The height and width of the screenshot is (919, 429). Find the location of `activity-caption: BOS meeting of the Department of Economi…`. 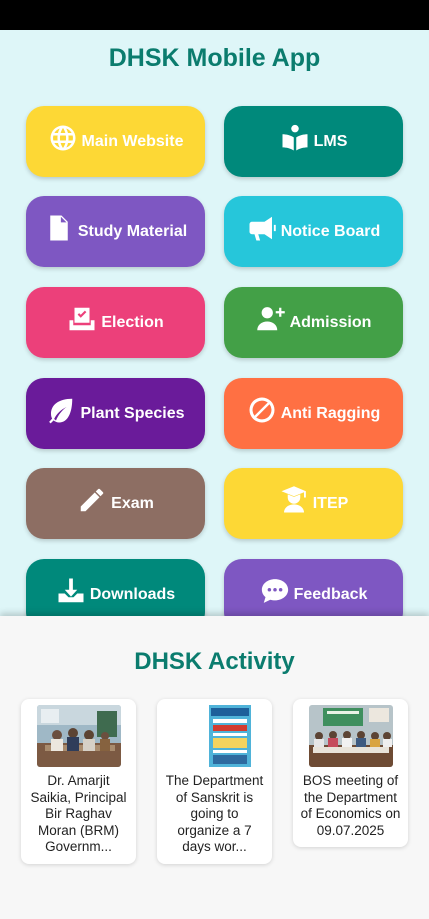

activity-caption: BOS meeting of the Department of Economi… is located at coordinates (350, 805).